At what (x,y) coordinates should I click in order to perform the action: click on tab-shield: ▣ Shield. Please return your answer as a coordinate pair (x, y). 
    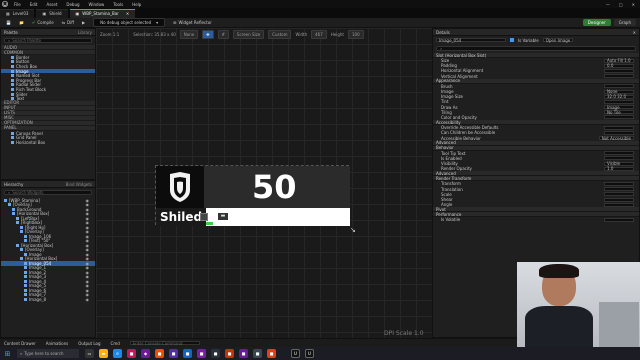
    Looking at the image, I should click on (52, 13).